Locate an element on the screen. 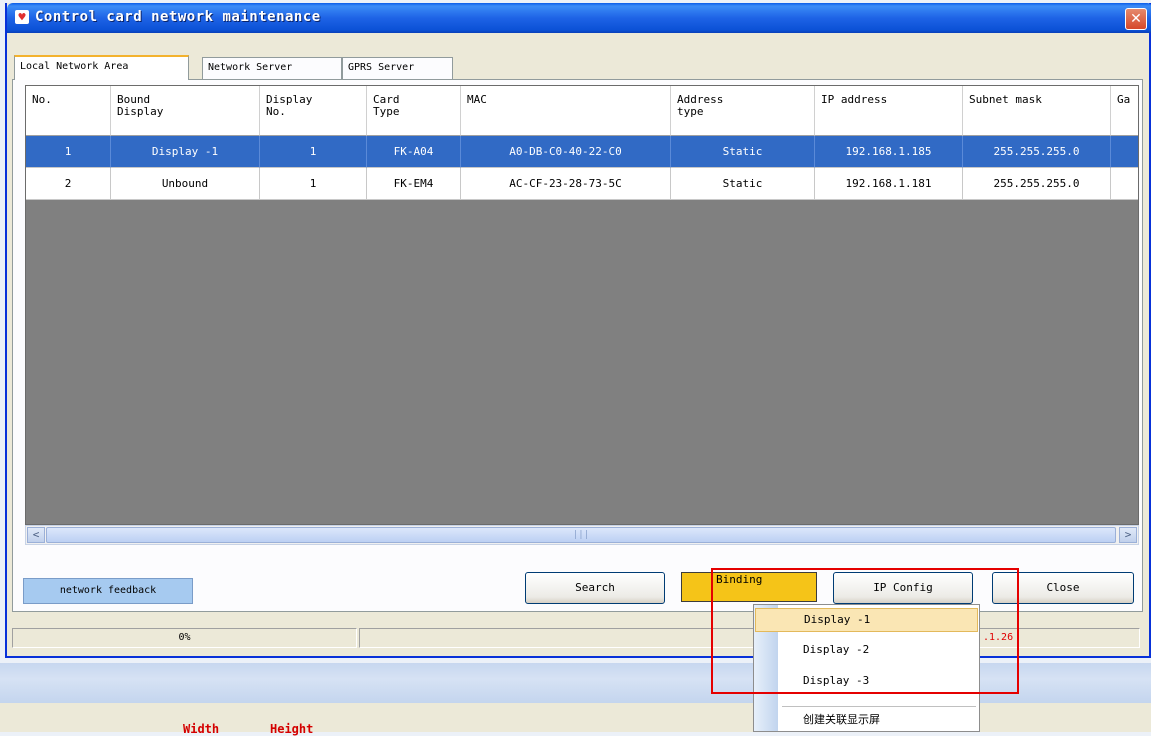  menu-separator is located at coordinates (879, 706).